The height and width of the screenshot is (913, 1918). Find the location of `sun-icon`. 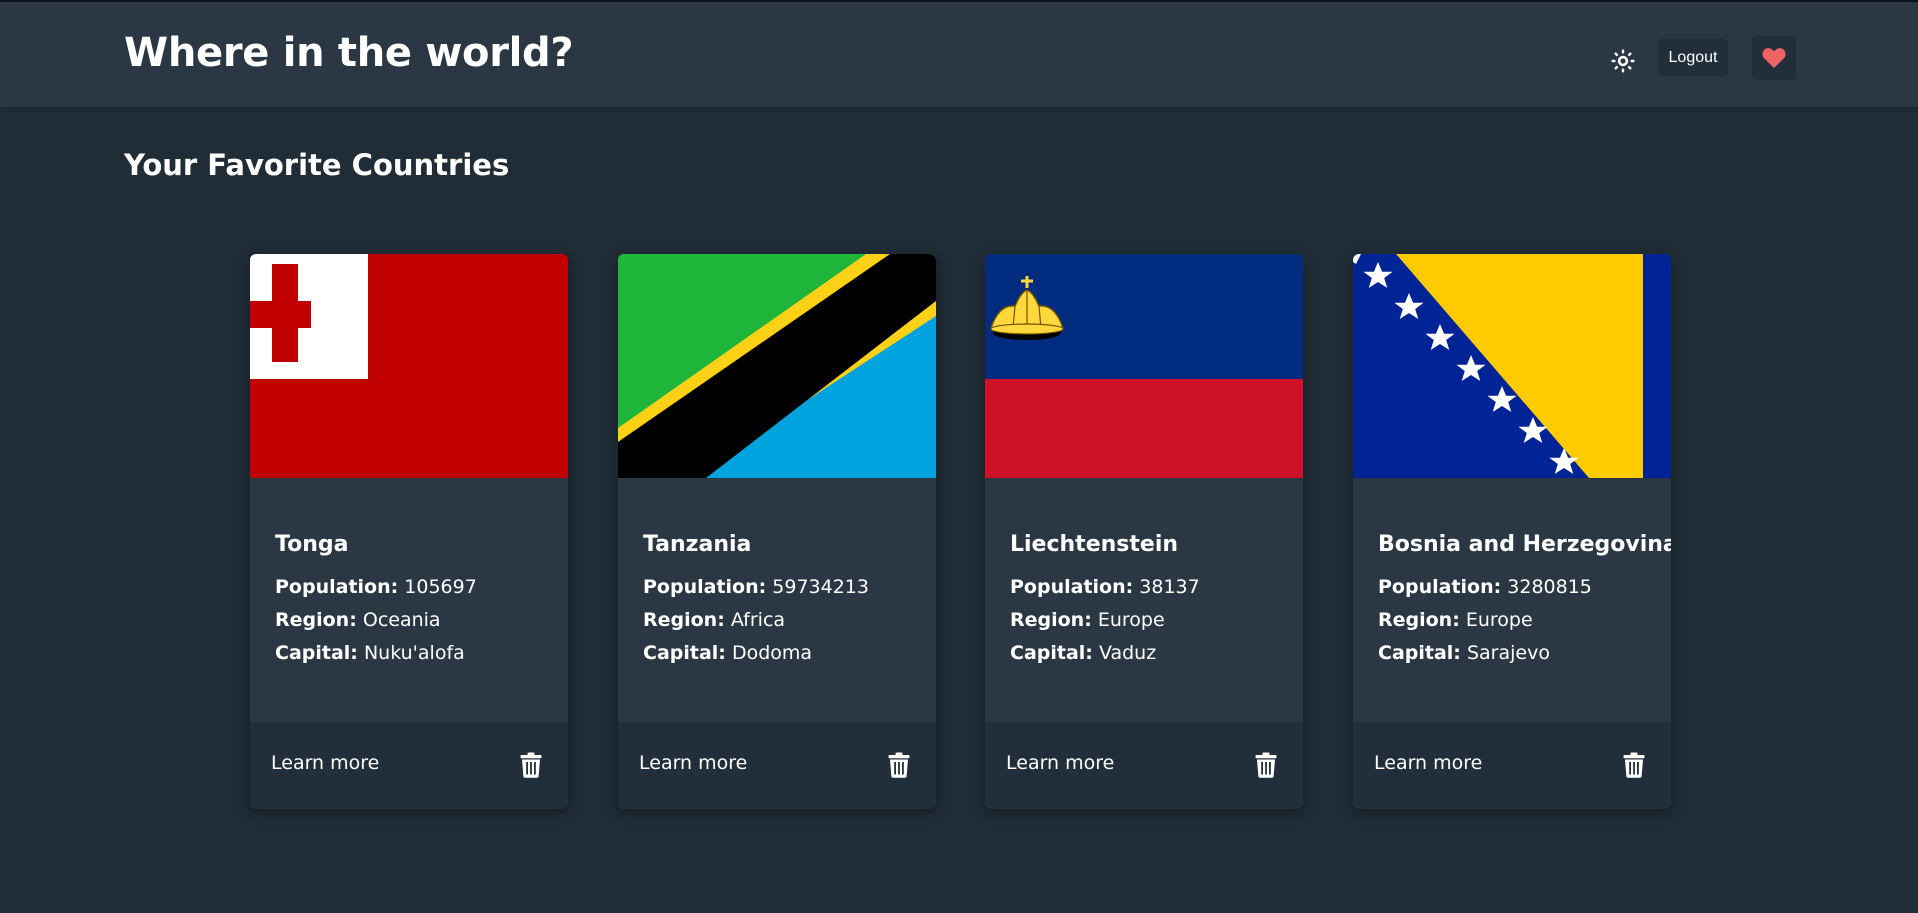

sun-icon is located at coordinates (1623, 61).